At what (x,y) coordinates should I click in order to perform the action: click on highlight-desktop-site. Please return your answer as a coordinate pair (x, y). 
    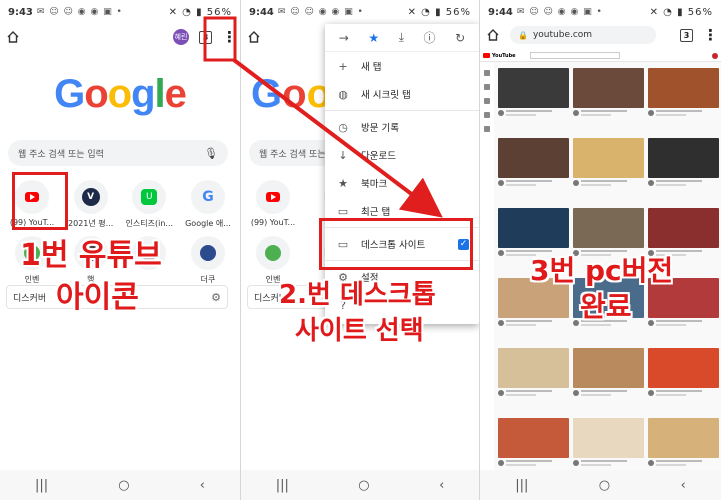
    Looking at the image, I should click on (396, 244).